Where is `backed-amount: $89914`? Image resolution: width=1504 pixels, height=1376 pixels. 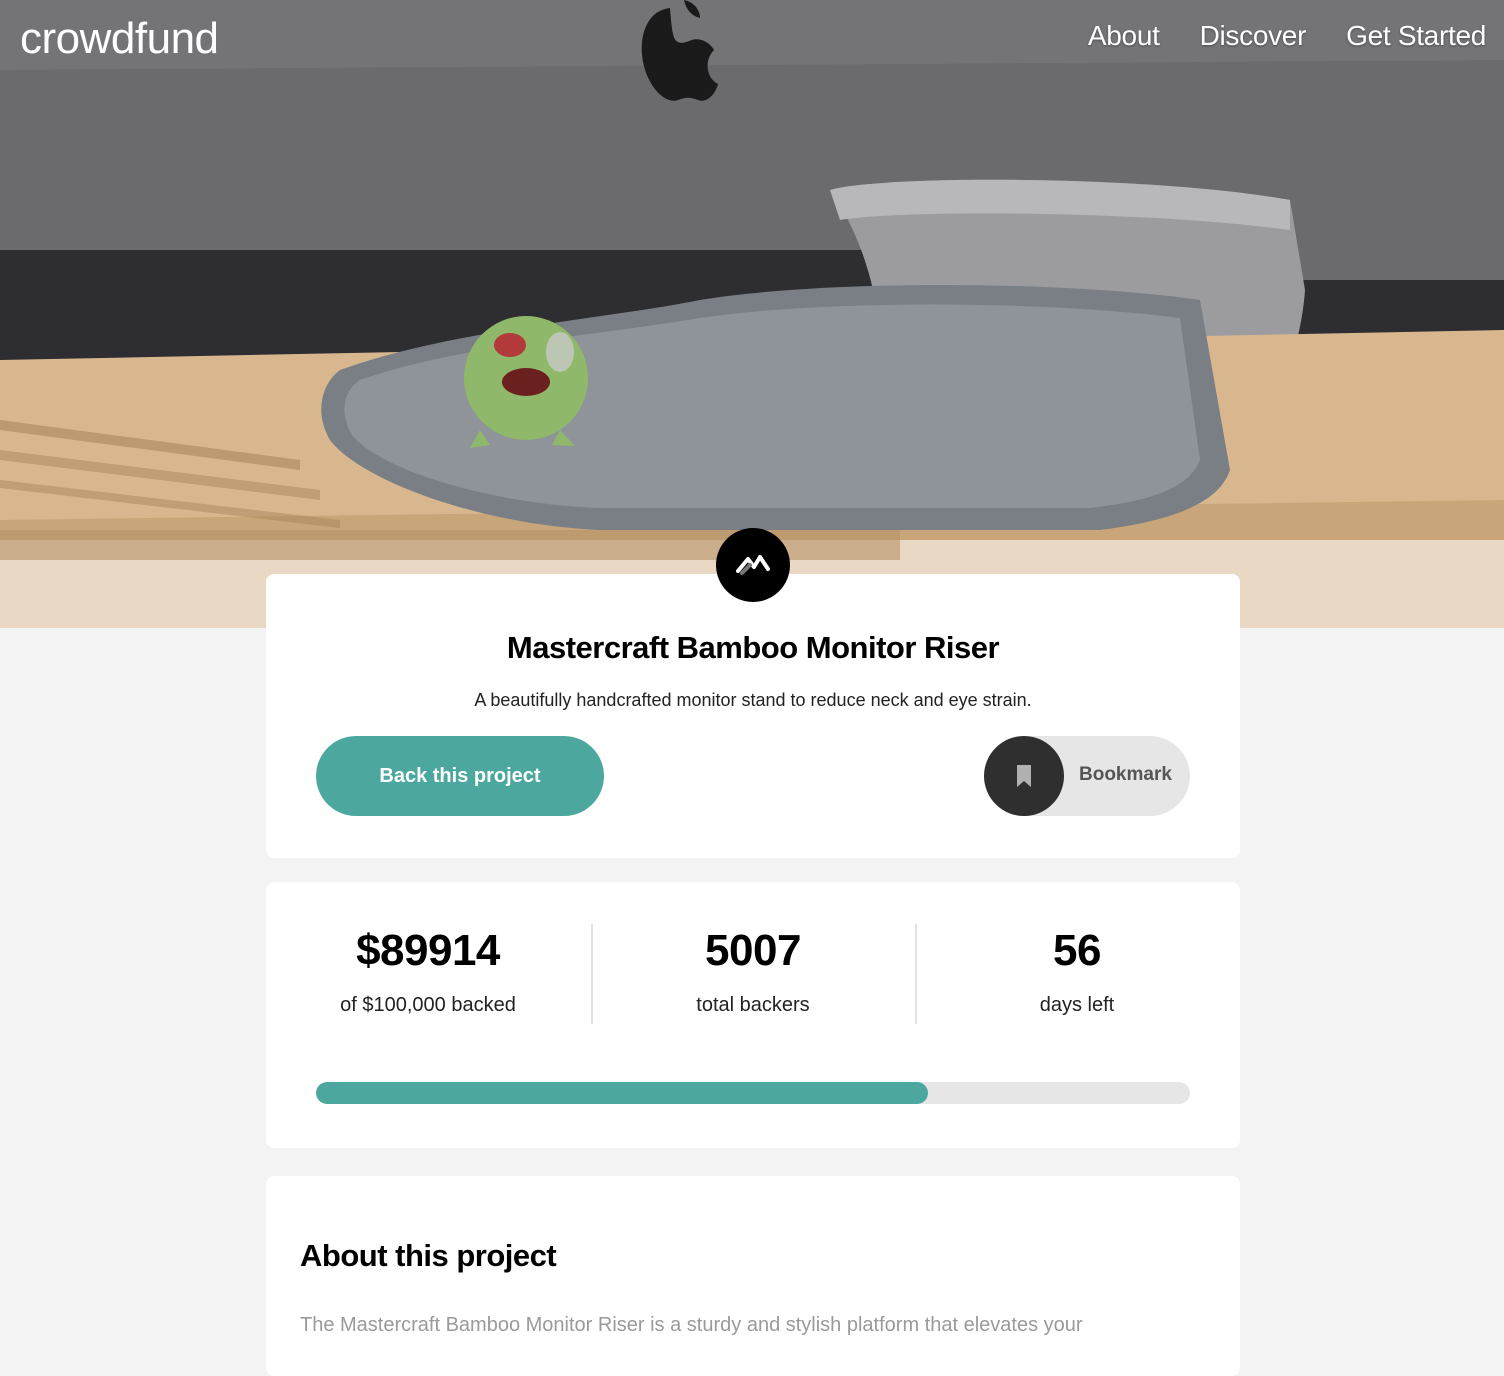 backed-amount: $89914 is located at coordinates (428, 950).